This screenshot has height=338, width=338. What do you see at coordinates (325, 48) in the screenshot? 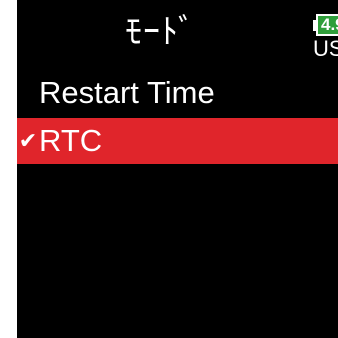
I see `power-source-label: USB` at bounding box center [325, 48].